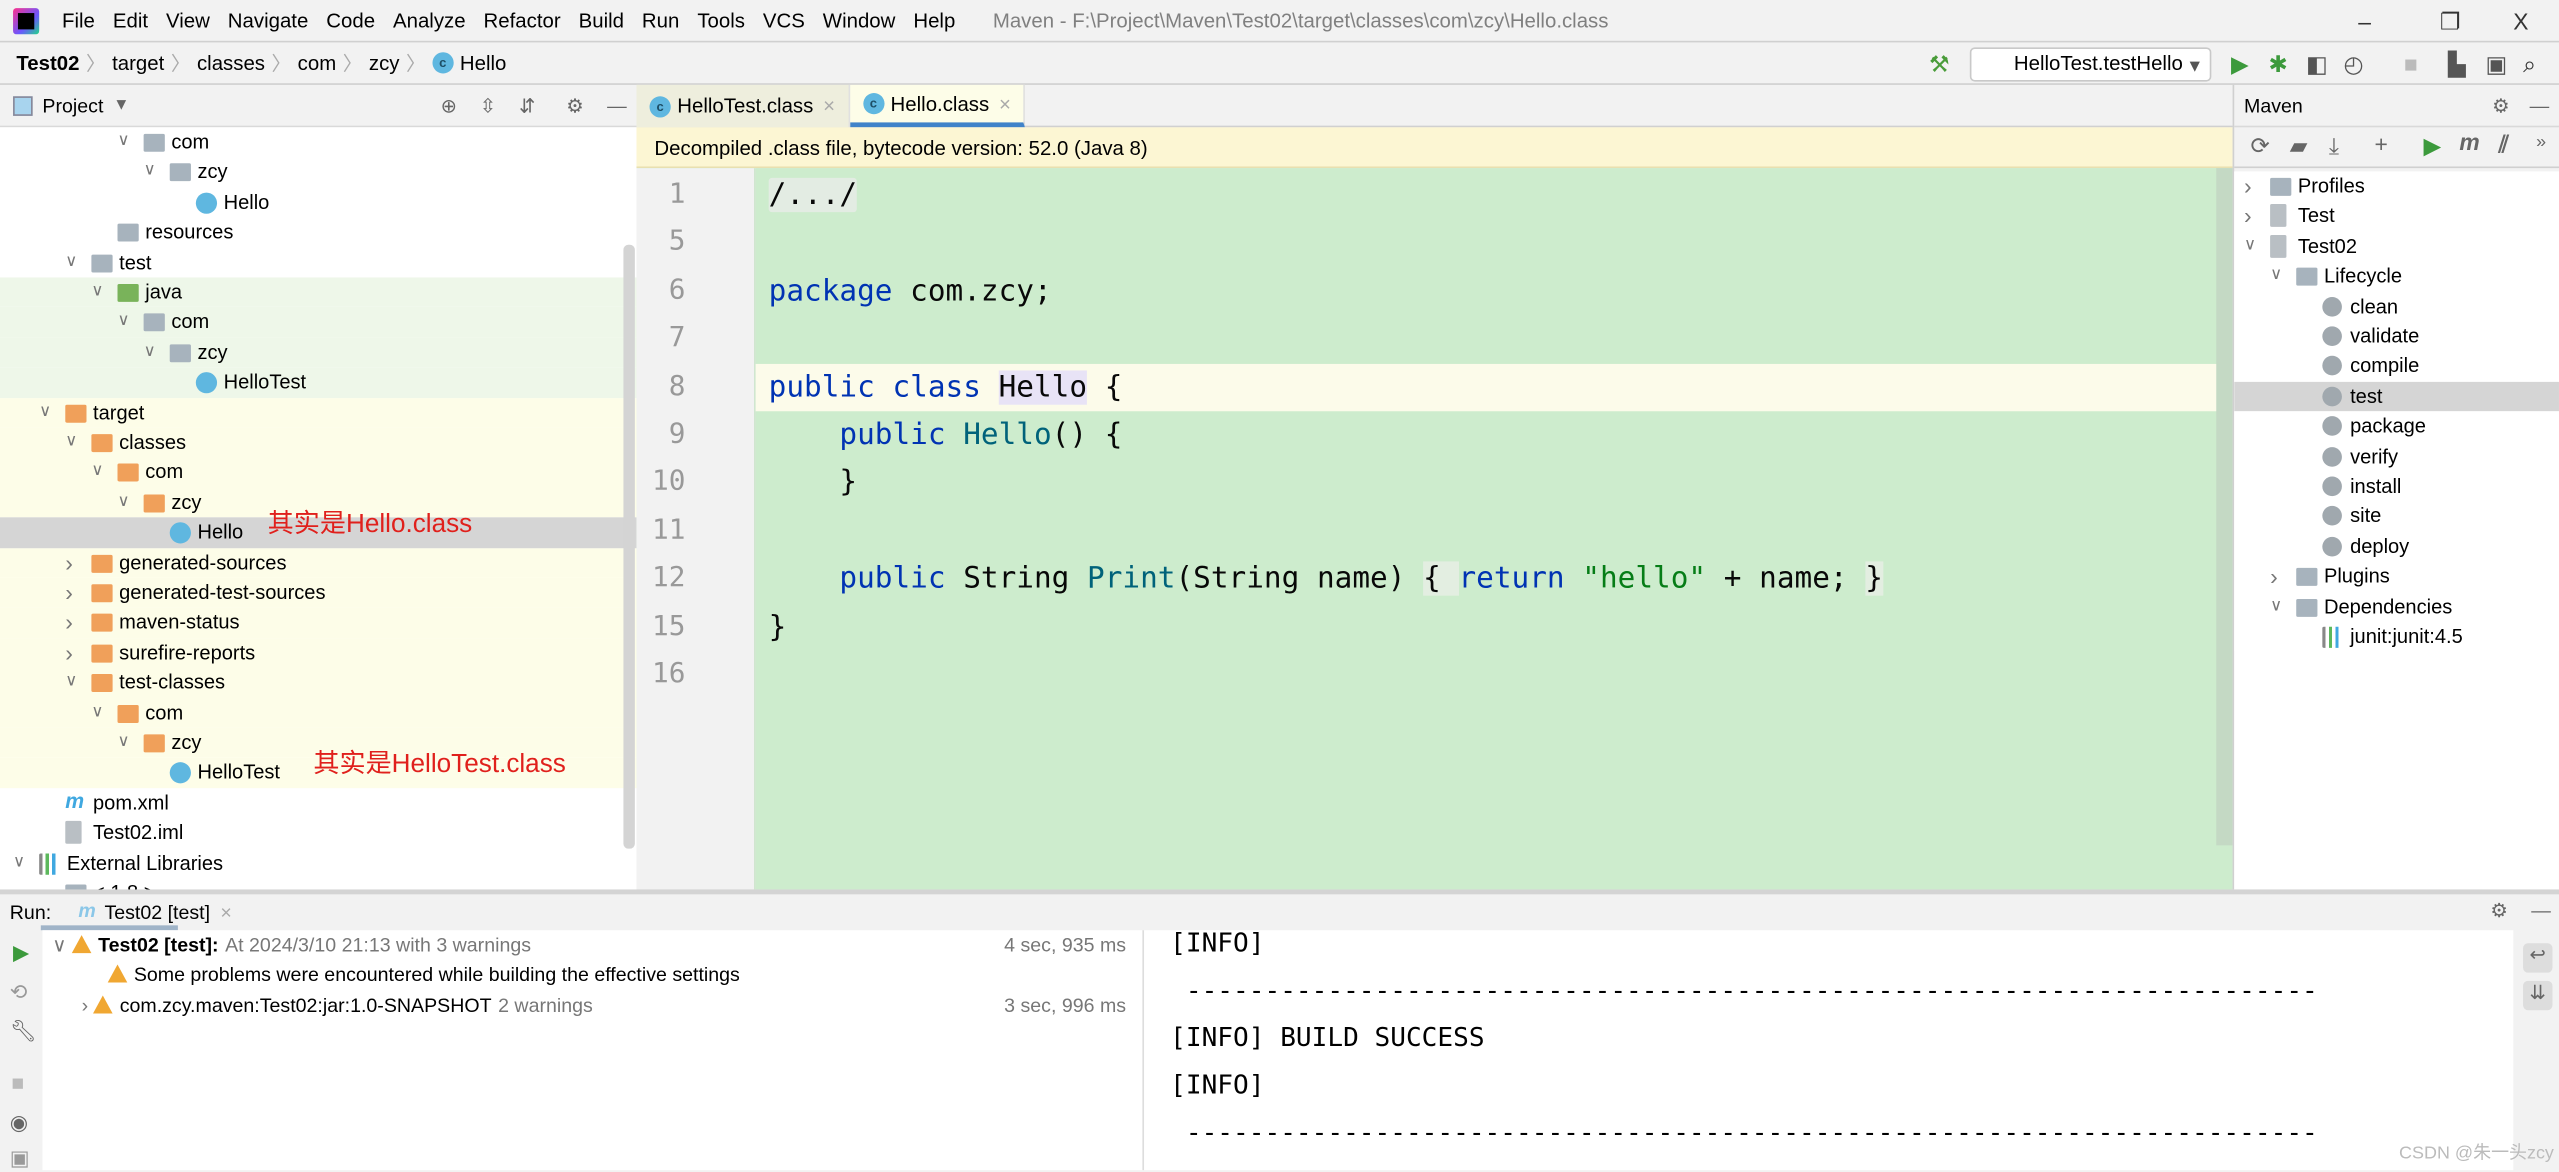 The height and width of the screenshot is (1172, 2559). Describe the element at coordinates (2396, 306) in the screenshot. I see `tree-item: clean` at that location.